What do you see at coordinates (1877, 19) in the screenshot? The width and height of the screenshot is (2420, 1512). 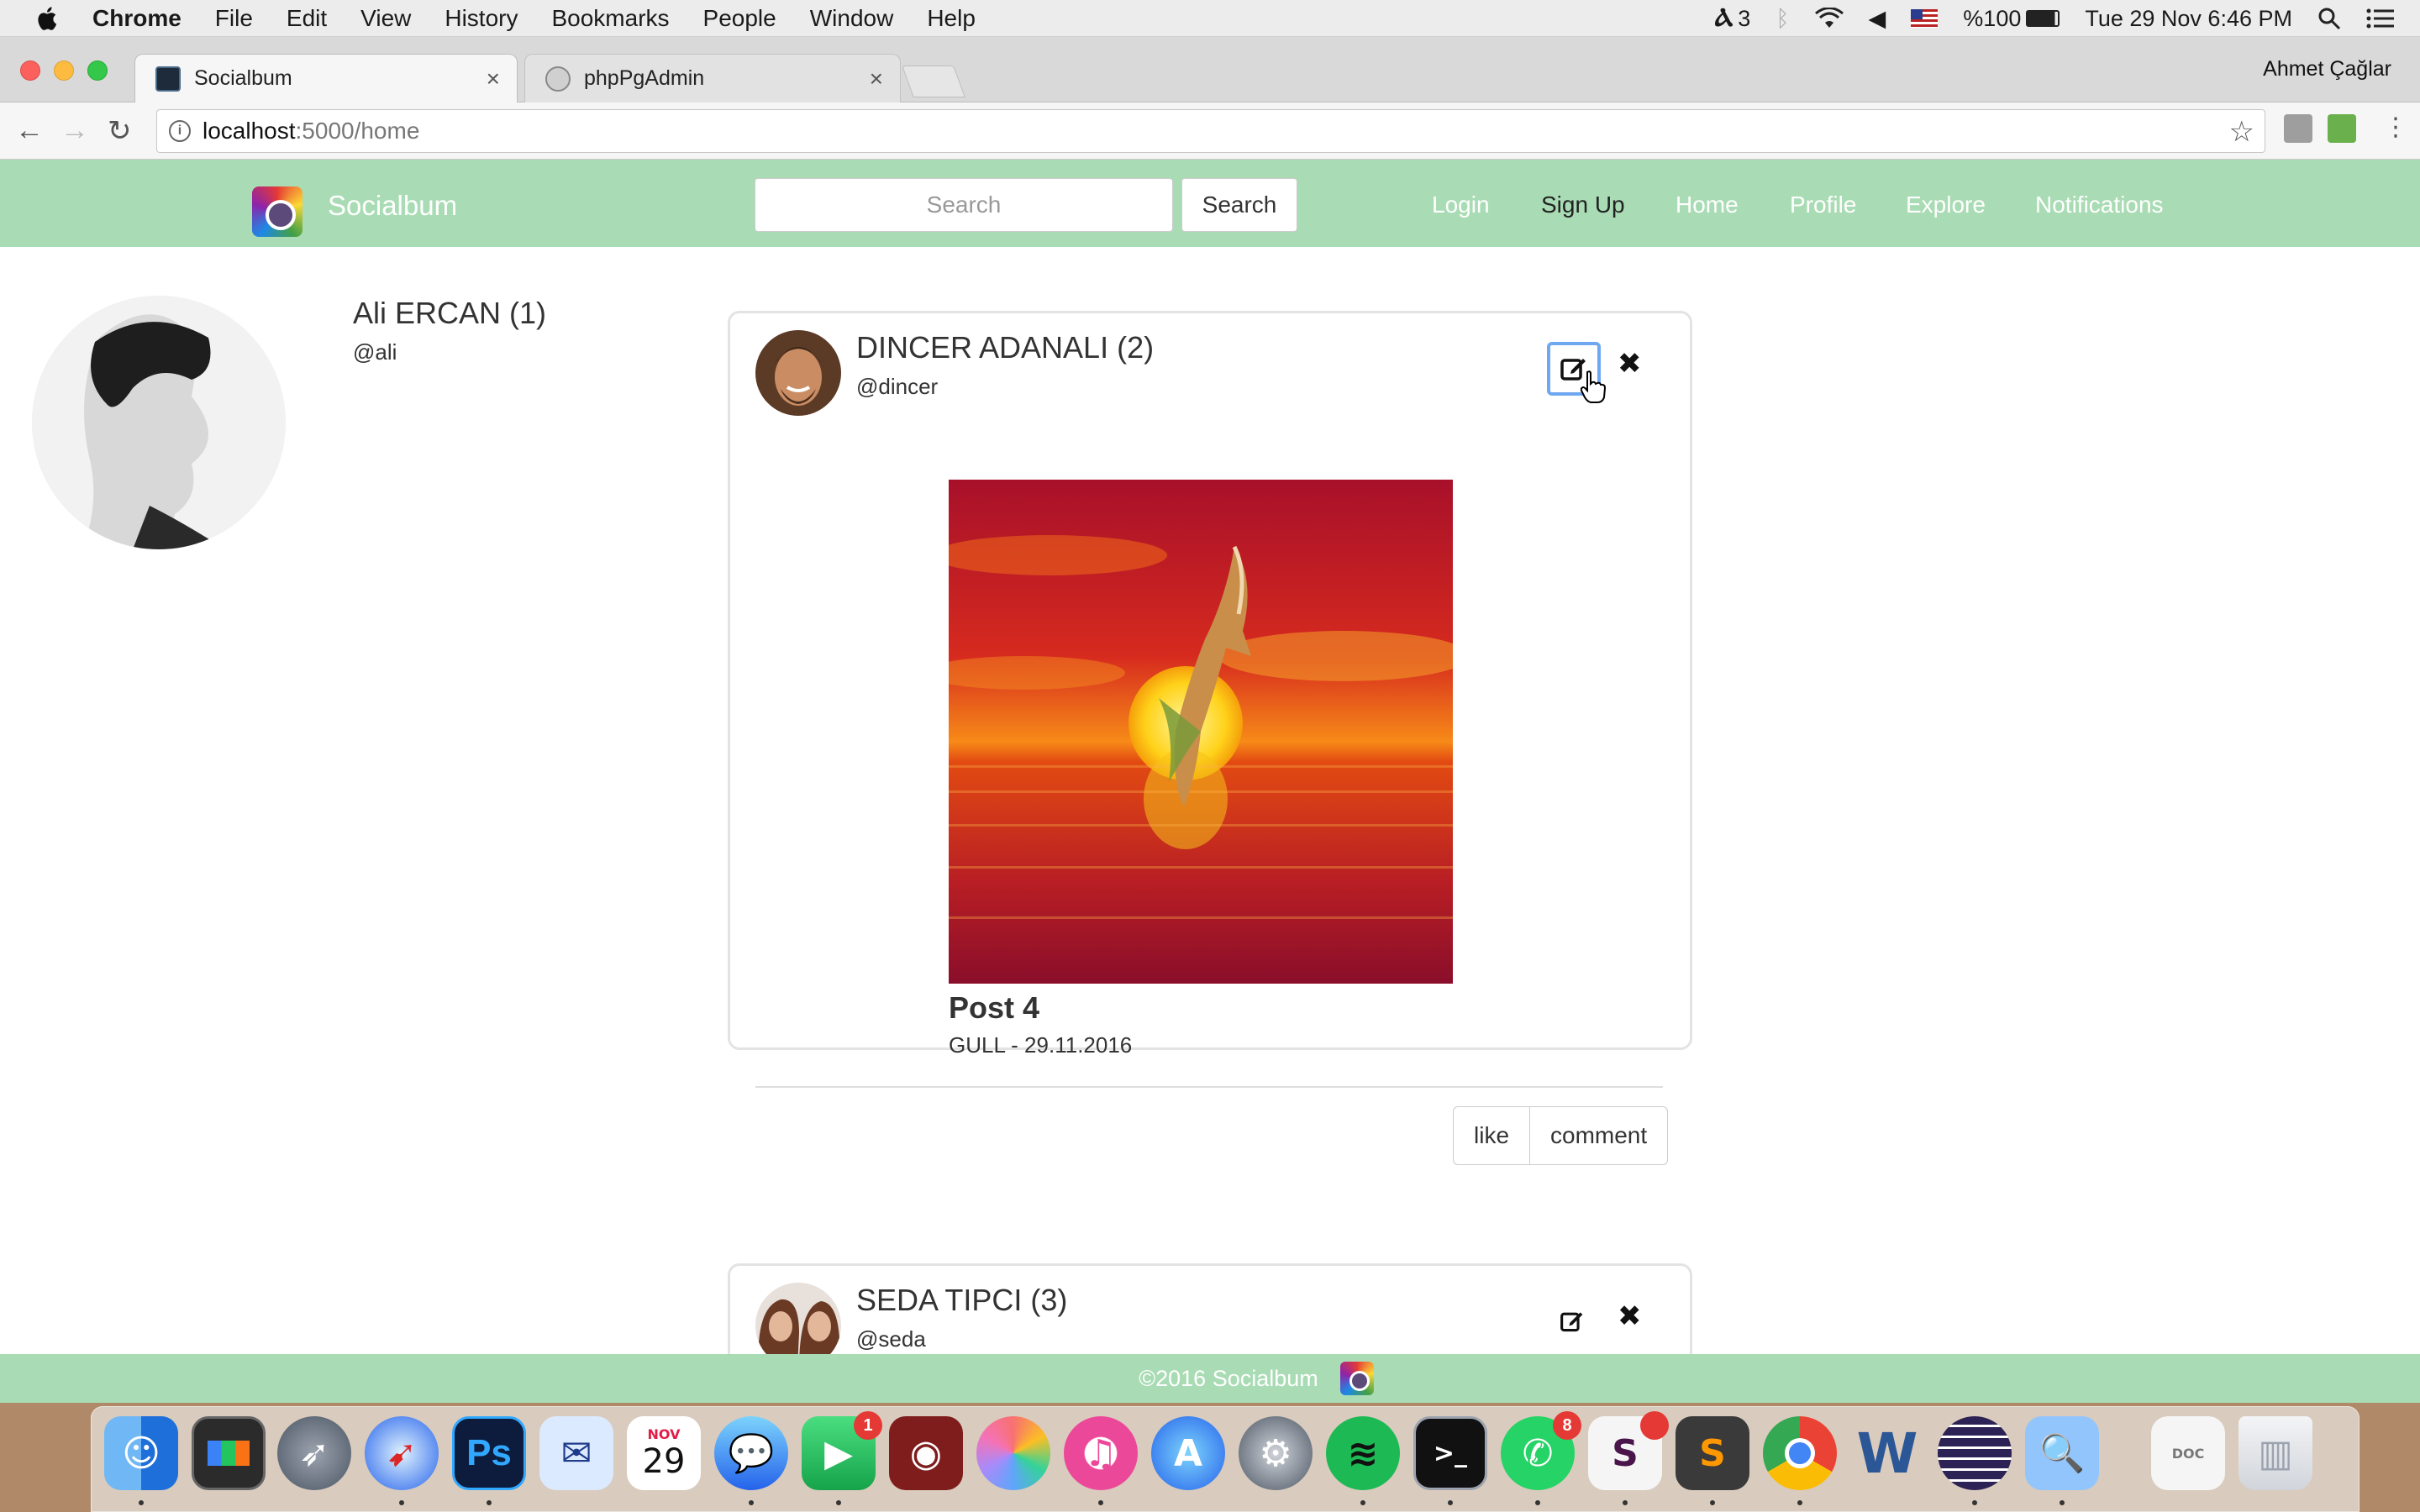 I see `volume-icon: ◀` at bounding box center [1877, 19].